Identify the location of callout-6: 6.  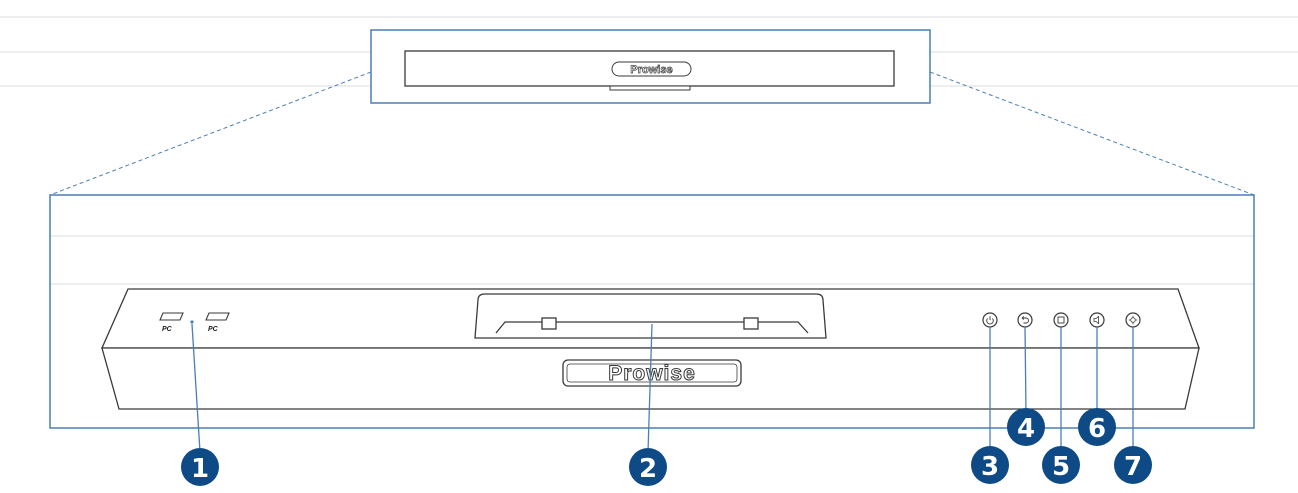
(1097, 427).